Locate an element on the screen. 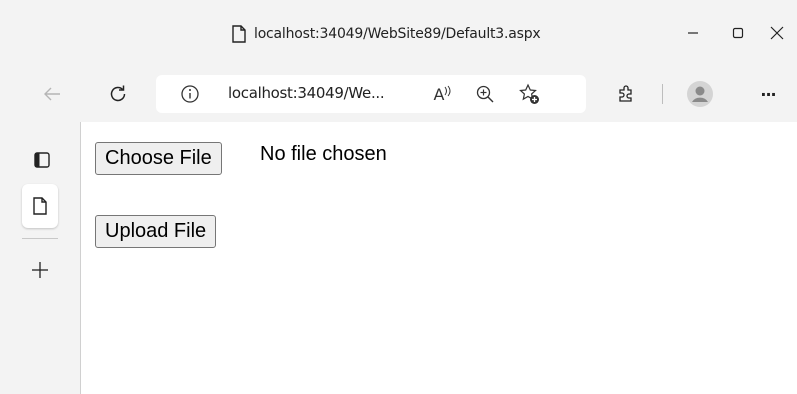 This screenshot has height=394, width=797. browser-toolbar: localhost:34049/We... A ··· is located at coordinates (398, 94).